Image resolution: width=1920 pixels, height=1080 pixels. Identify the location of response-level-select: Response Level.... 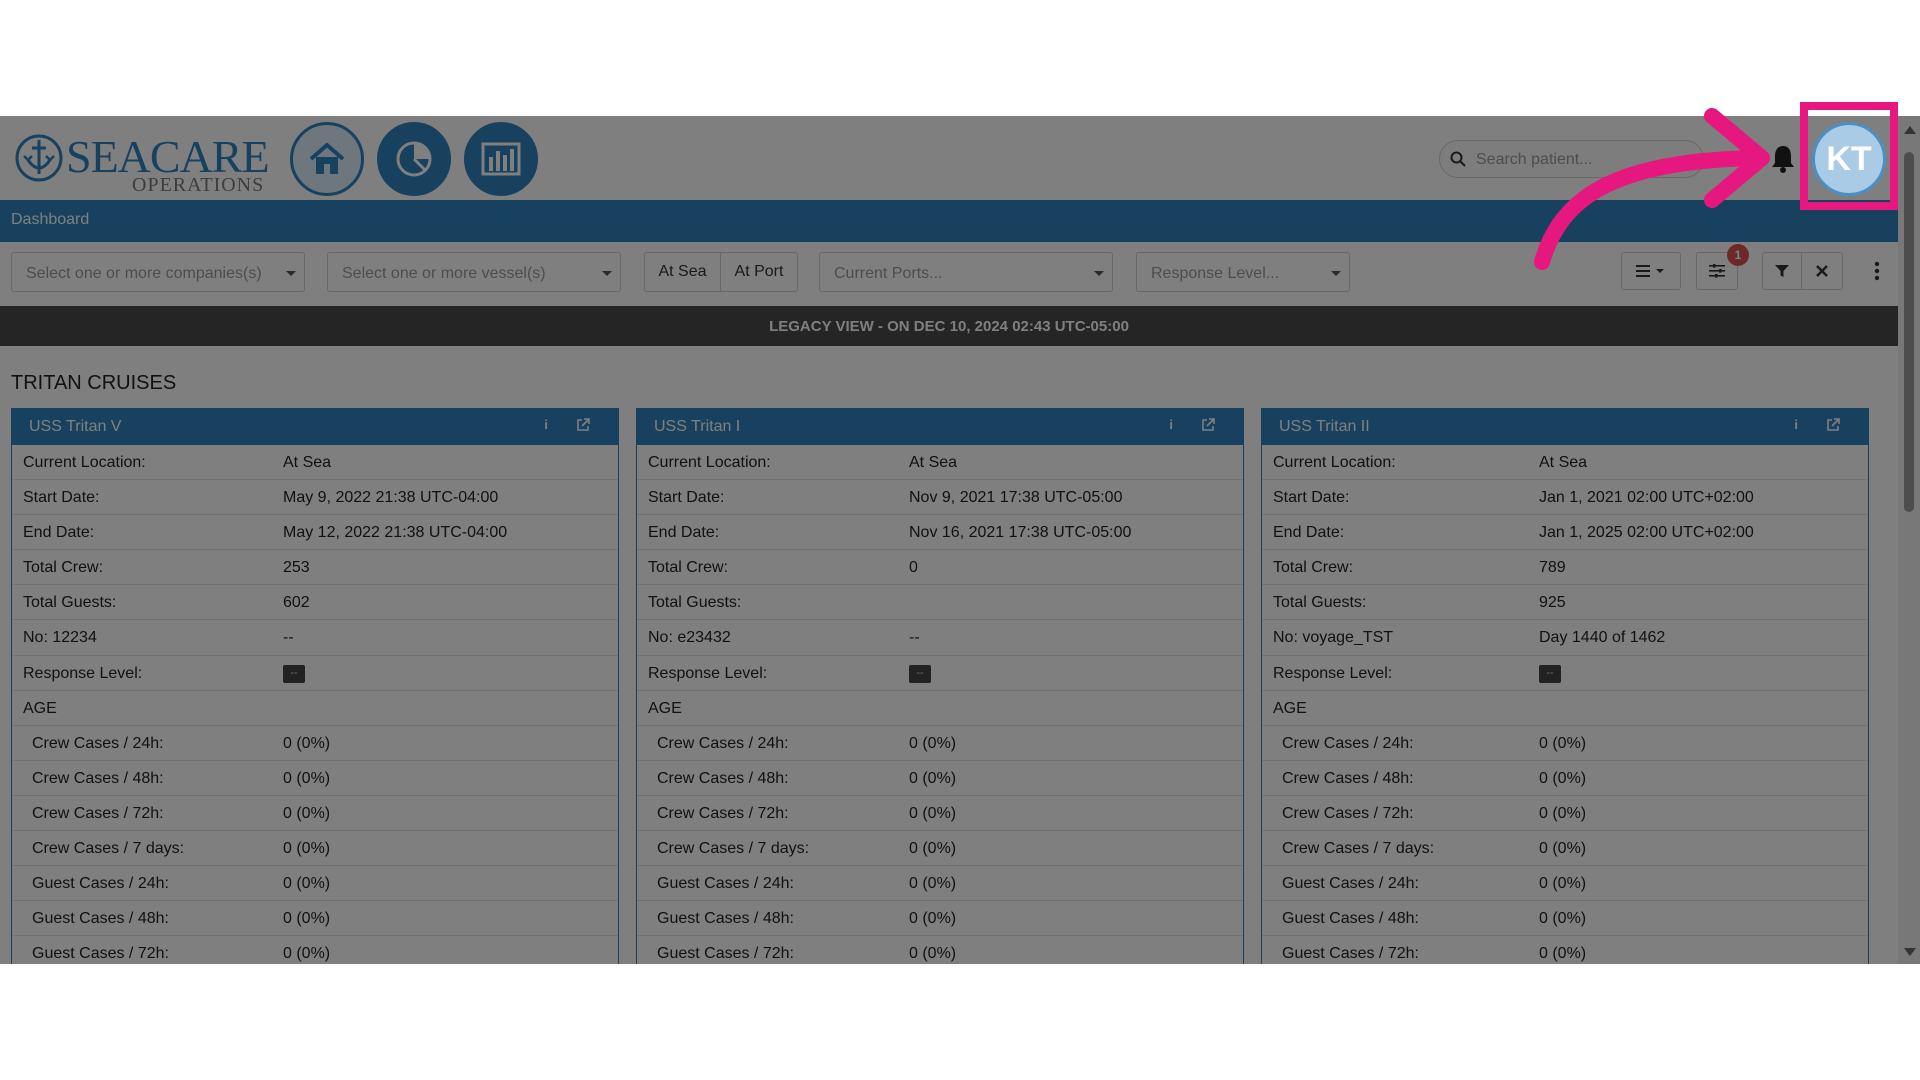
(1243, 272).